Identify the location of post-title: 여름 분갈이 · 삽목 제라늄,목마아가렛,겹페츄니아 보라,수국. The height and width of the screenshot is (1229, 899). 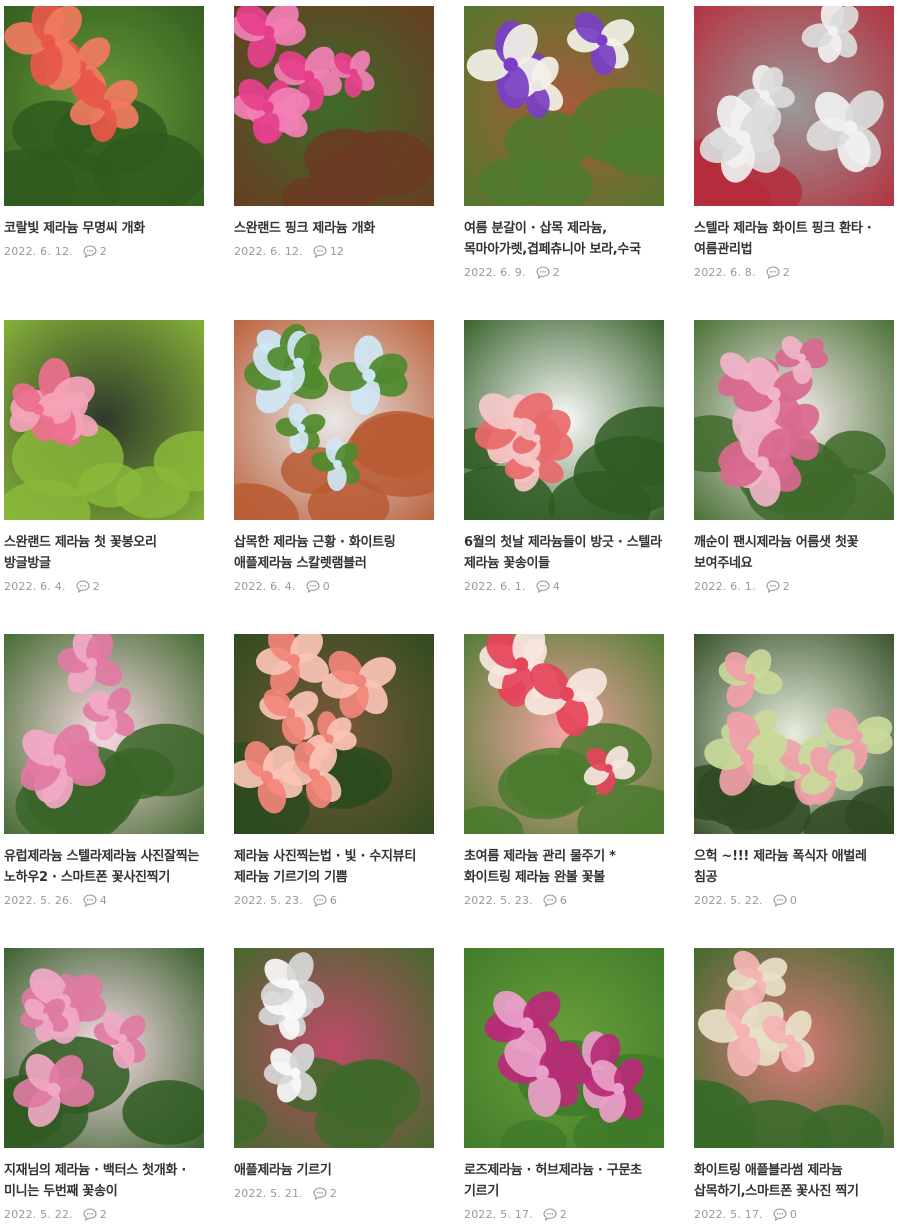
(564, 239).